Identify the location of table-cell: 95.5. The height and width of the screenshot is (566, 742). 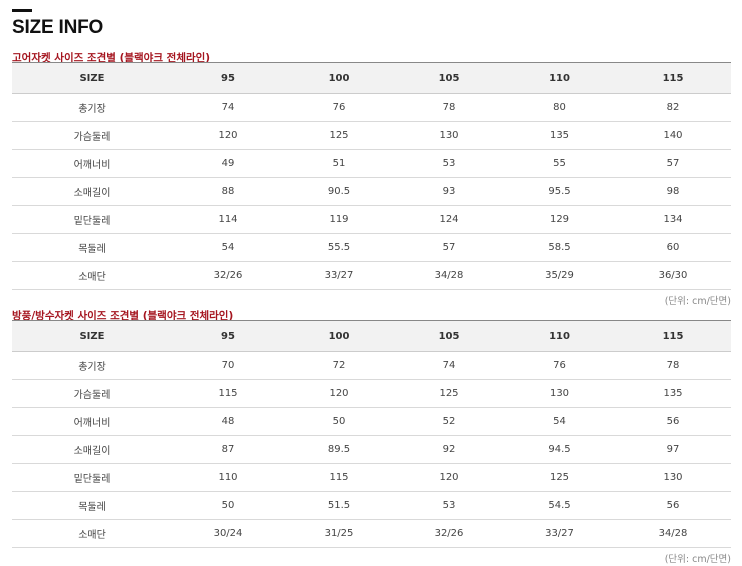
(559, 191).